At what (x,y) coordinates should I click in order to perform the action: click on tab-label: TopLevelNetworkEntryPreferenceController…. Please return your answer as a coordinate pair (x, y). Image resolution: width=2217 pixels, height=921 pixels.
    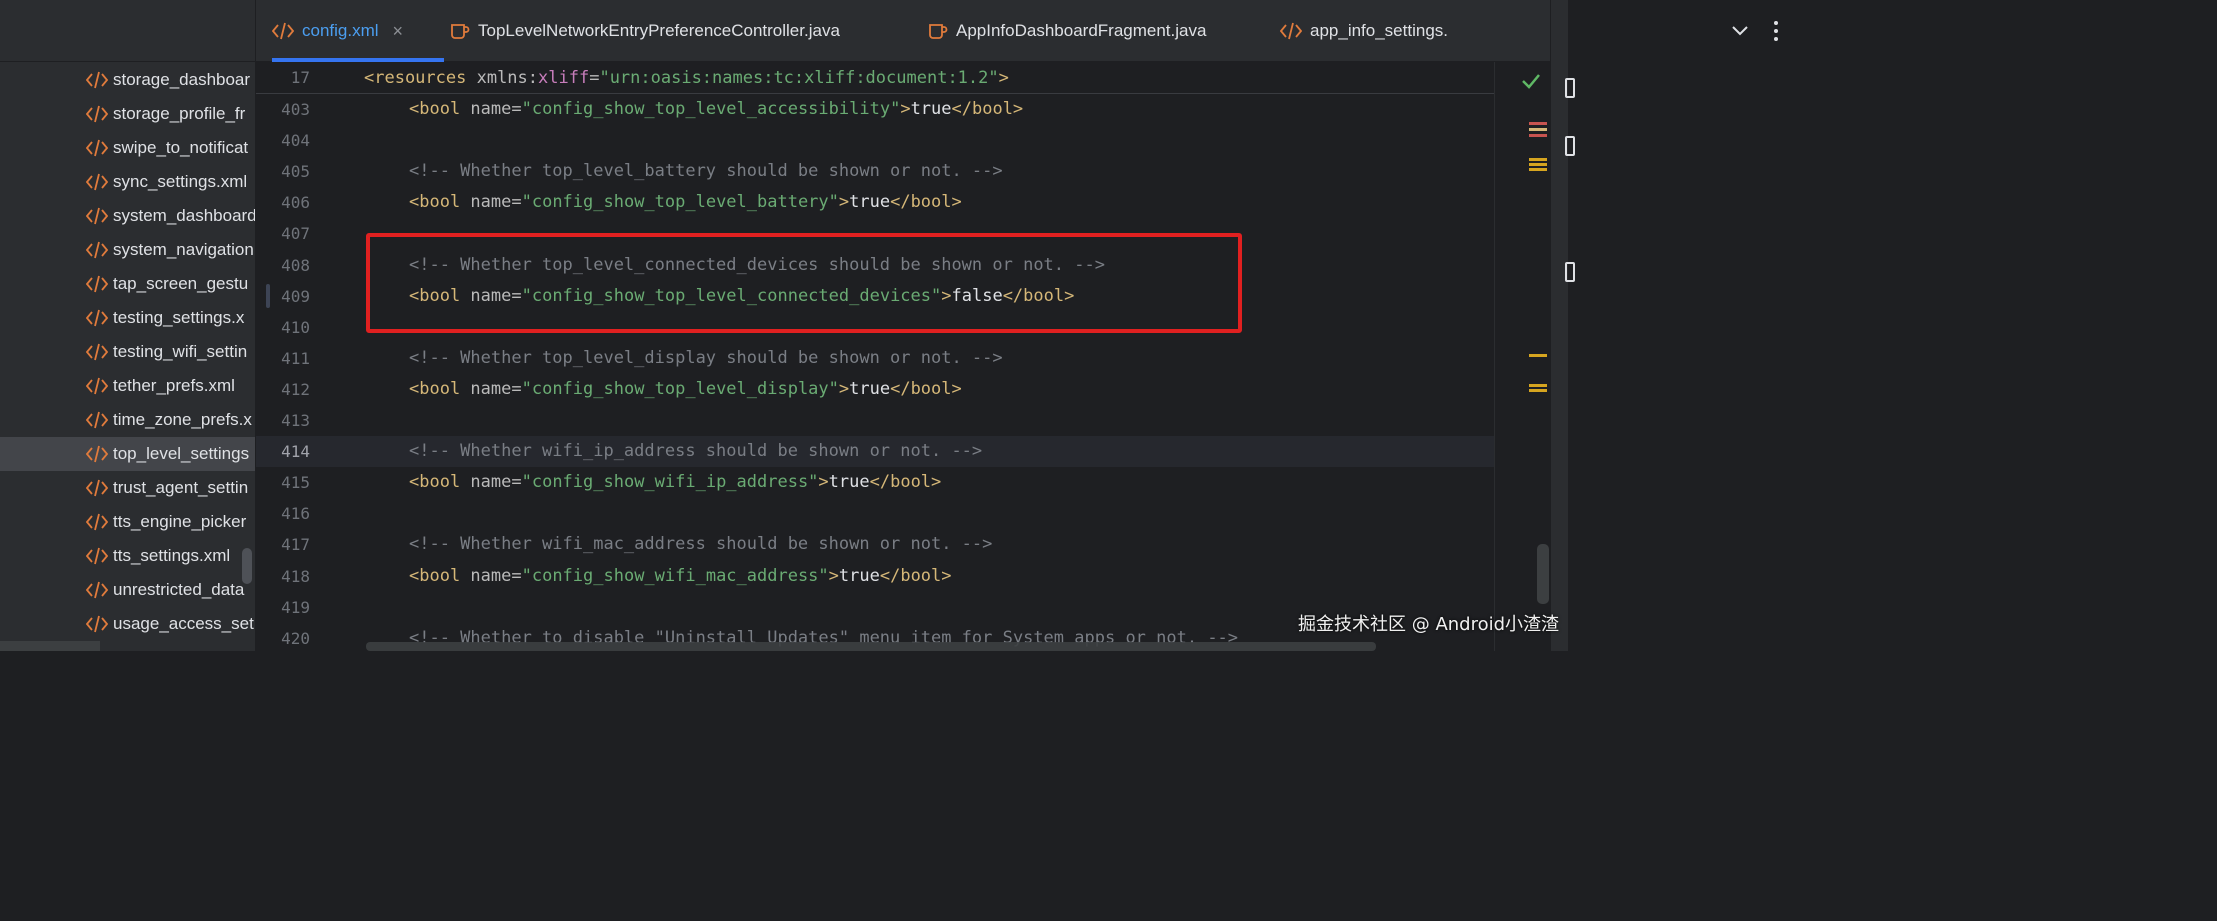
    Looking at the image, I should click on (659, 30).